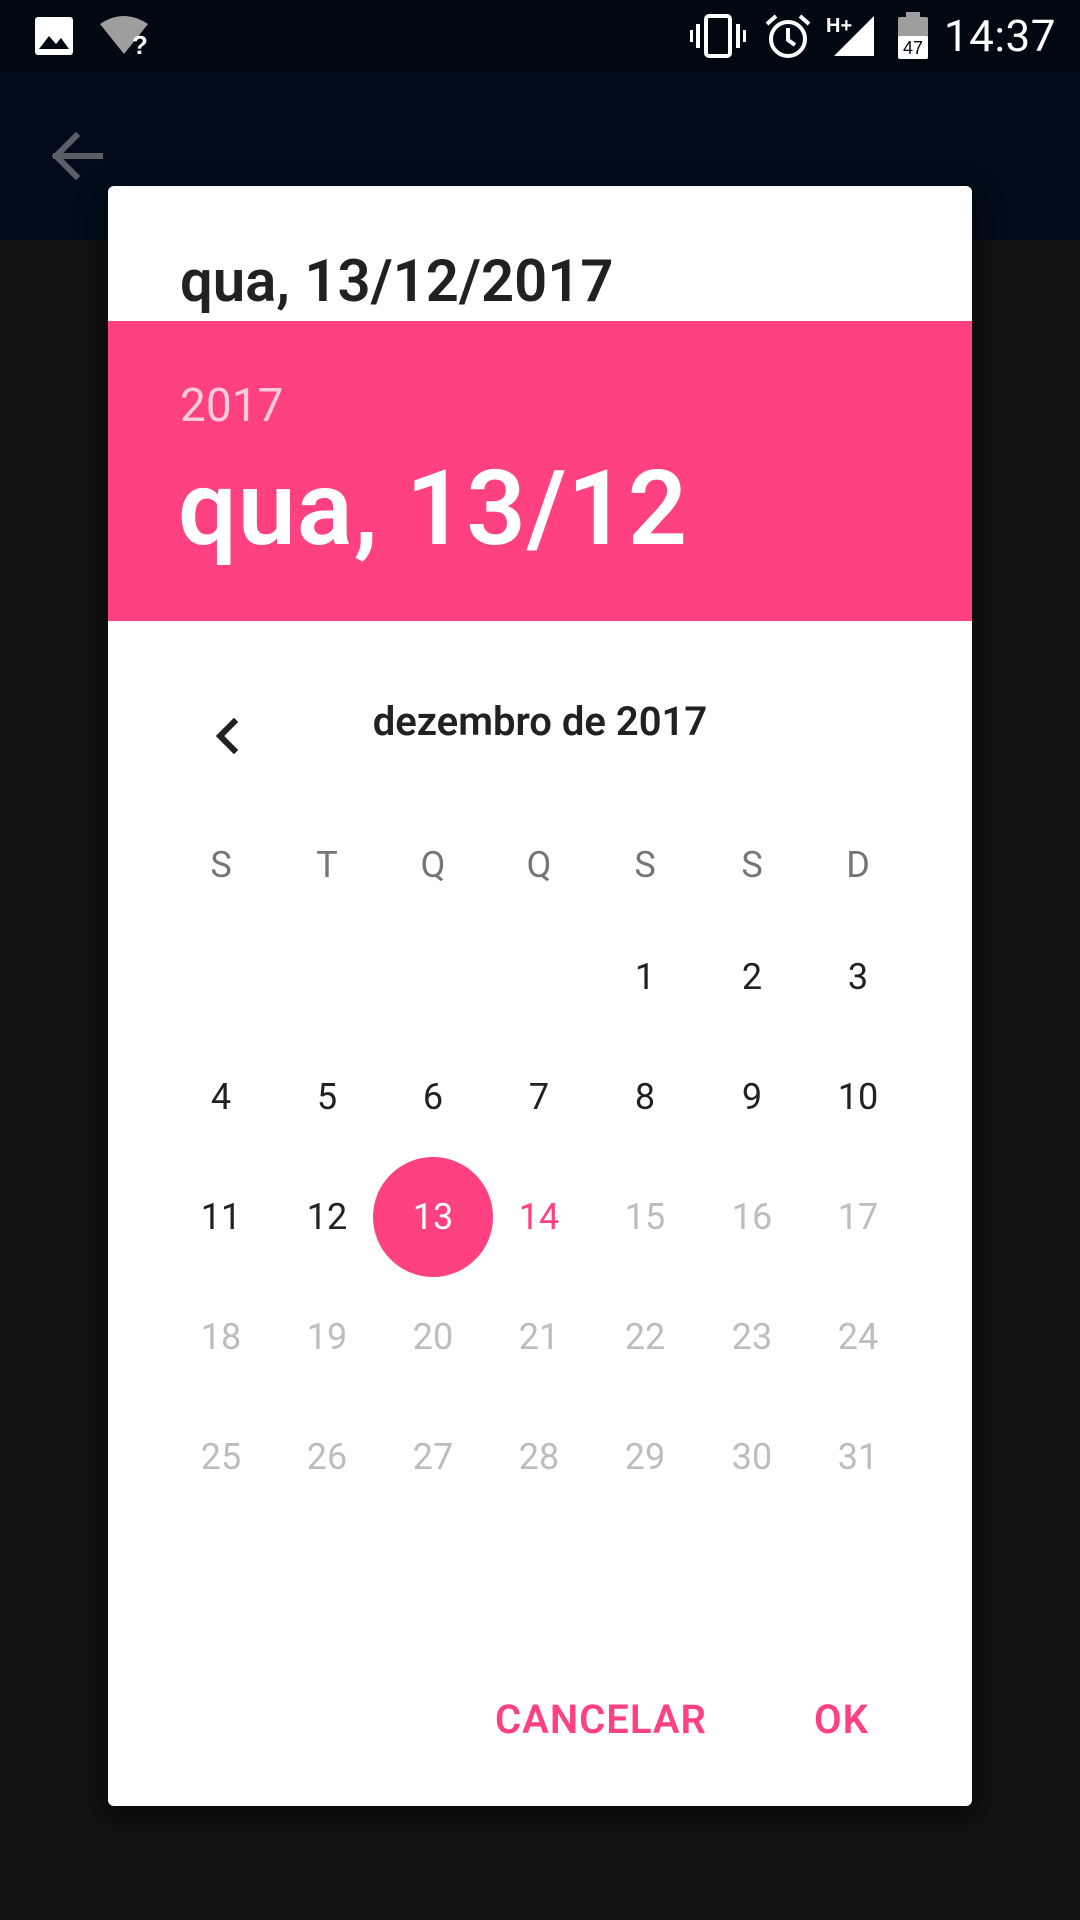  What do you see at coordinates (601, 1719) in the screenshot?
I see `cancel-button: CANCELAR` at bounding box center [601, 1719].